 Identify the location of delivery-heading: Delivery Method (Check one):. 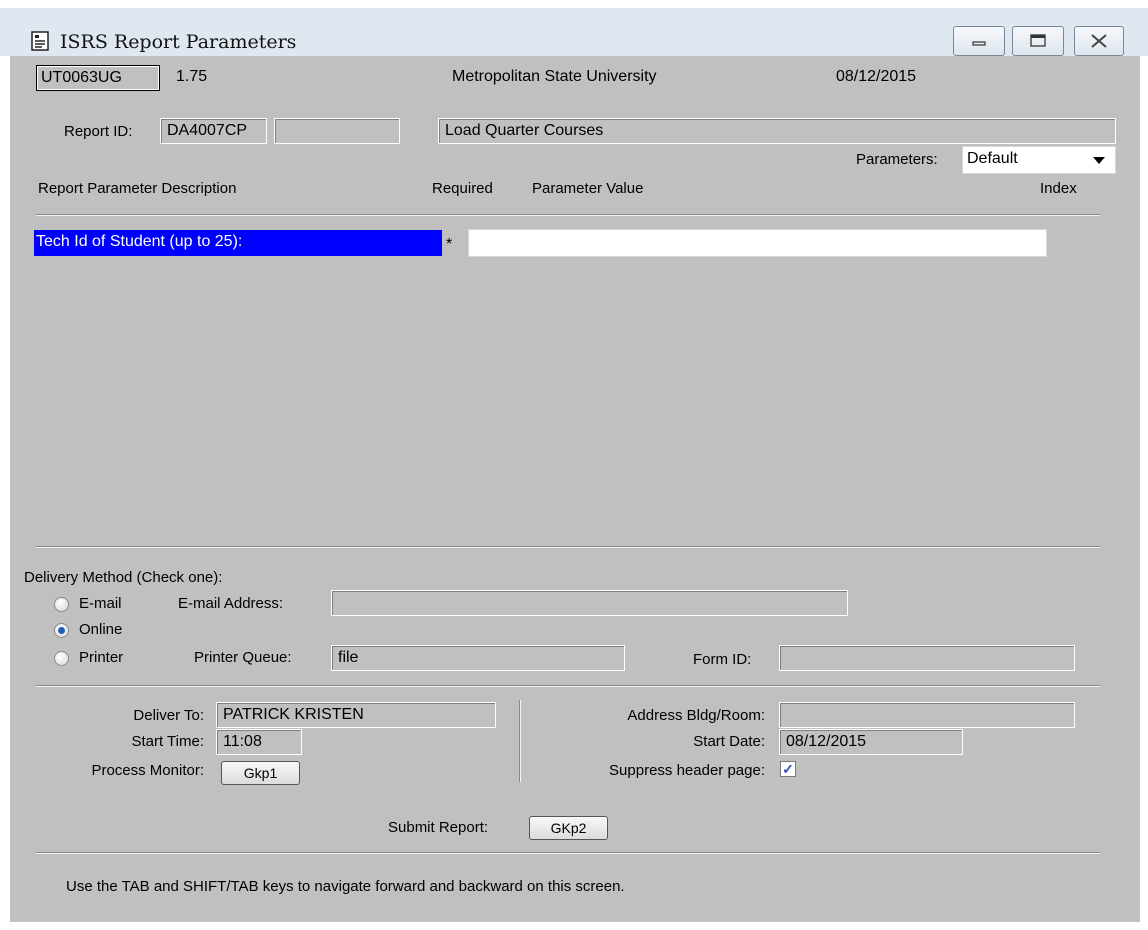
(123, 577).